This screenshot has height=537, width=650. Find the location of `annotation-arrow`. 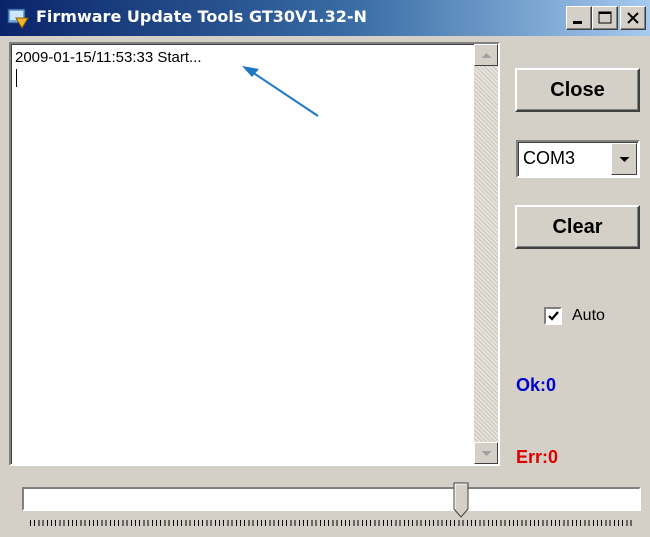

annotation-arrow is located at coordinates (280, 91).